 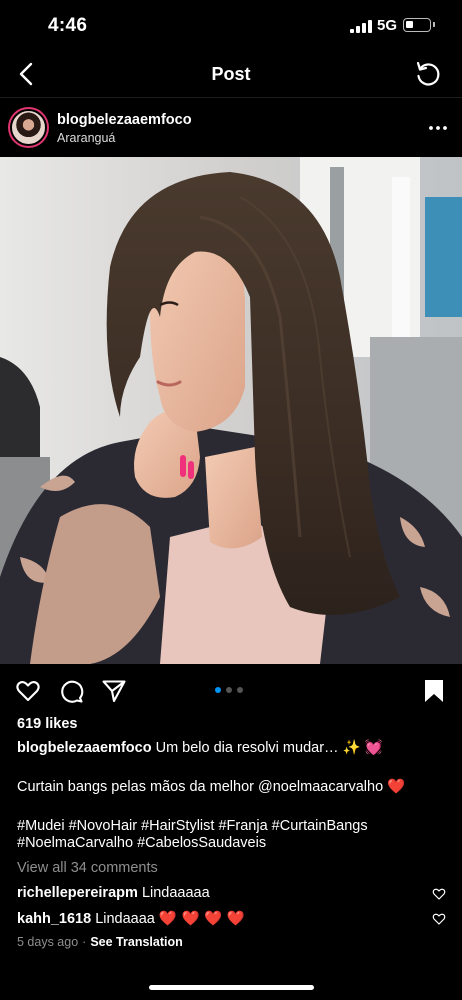 I want to click on comment-icon, so click(x=71, y=691).